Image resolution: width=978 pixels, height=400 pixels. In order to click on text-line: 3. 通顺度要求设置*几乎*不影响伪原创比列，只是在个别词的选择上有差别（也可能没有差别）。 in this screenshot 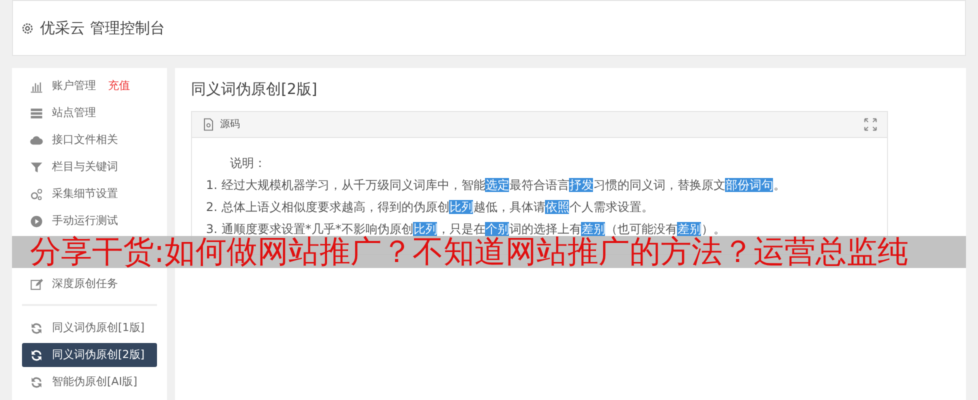, I will do `click(466, 228)`.